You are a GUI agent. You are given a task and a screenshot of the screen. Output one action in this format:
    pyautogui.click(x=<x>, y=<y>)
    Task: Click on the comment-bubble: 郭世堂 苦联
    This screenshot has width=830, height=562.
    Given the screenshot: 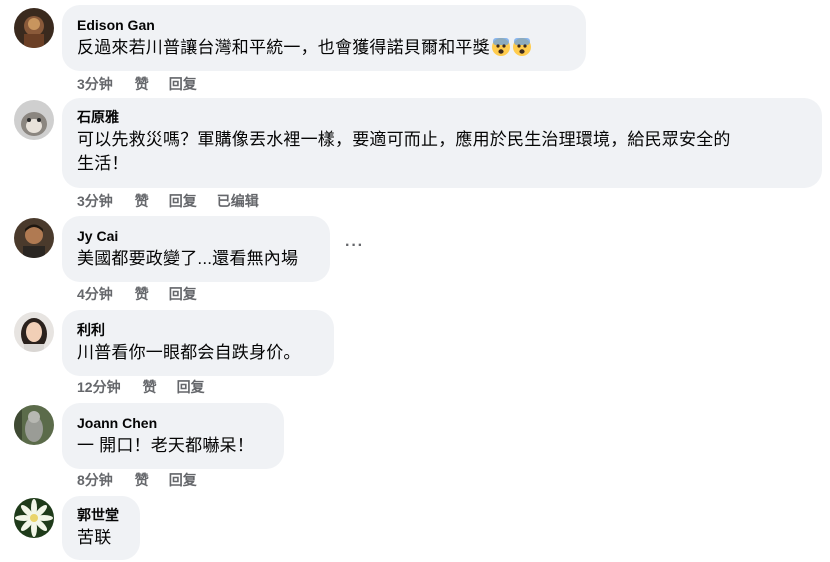 What is the action you would take?
    pyautogui.click(x=101, y=528)
    